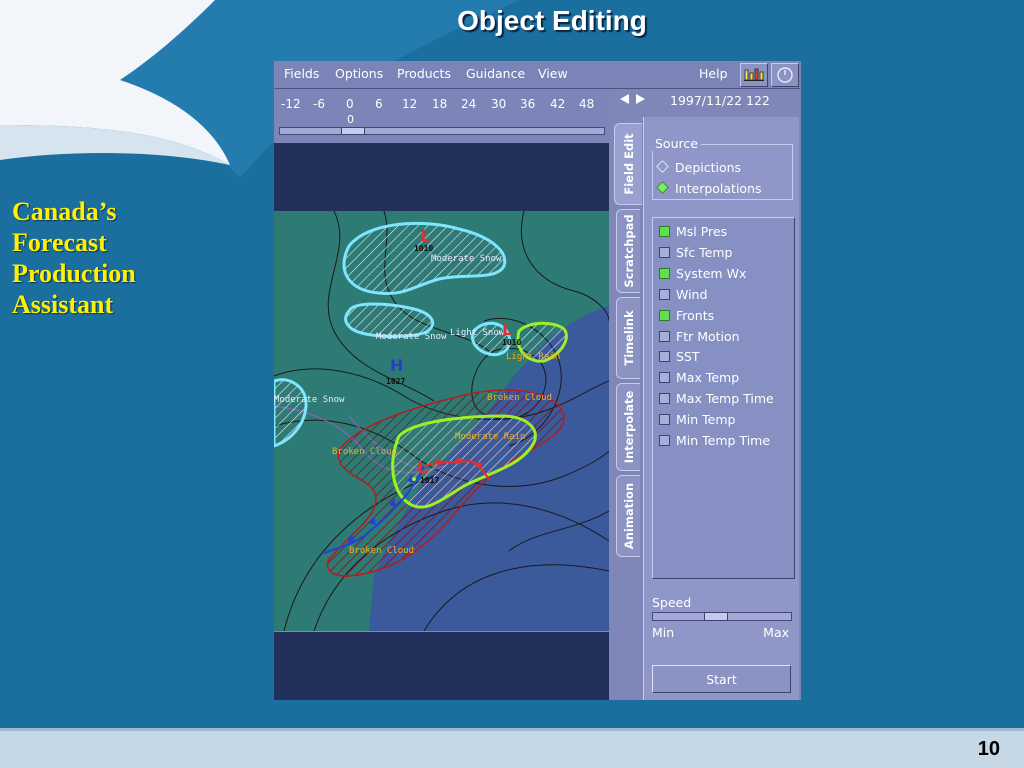  Describe the element at coordinates (527, 104) in the screenshot. I see `time-tick: 36` at that location.